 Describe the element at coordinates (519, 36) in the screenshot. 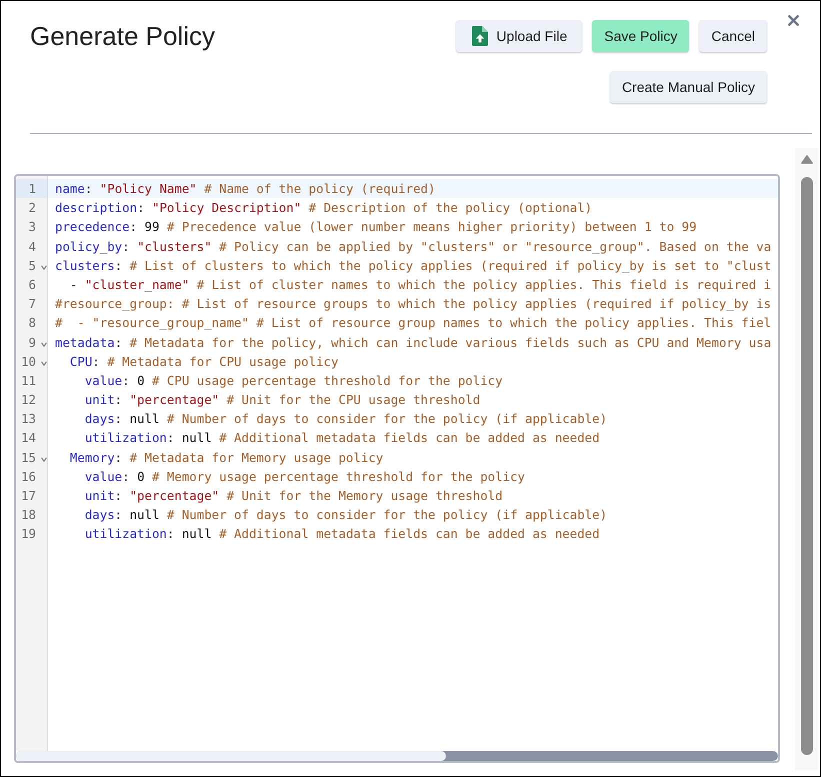

I see `upload-file-button: Upload File` at that location.